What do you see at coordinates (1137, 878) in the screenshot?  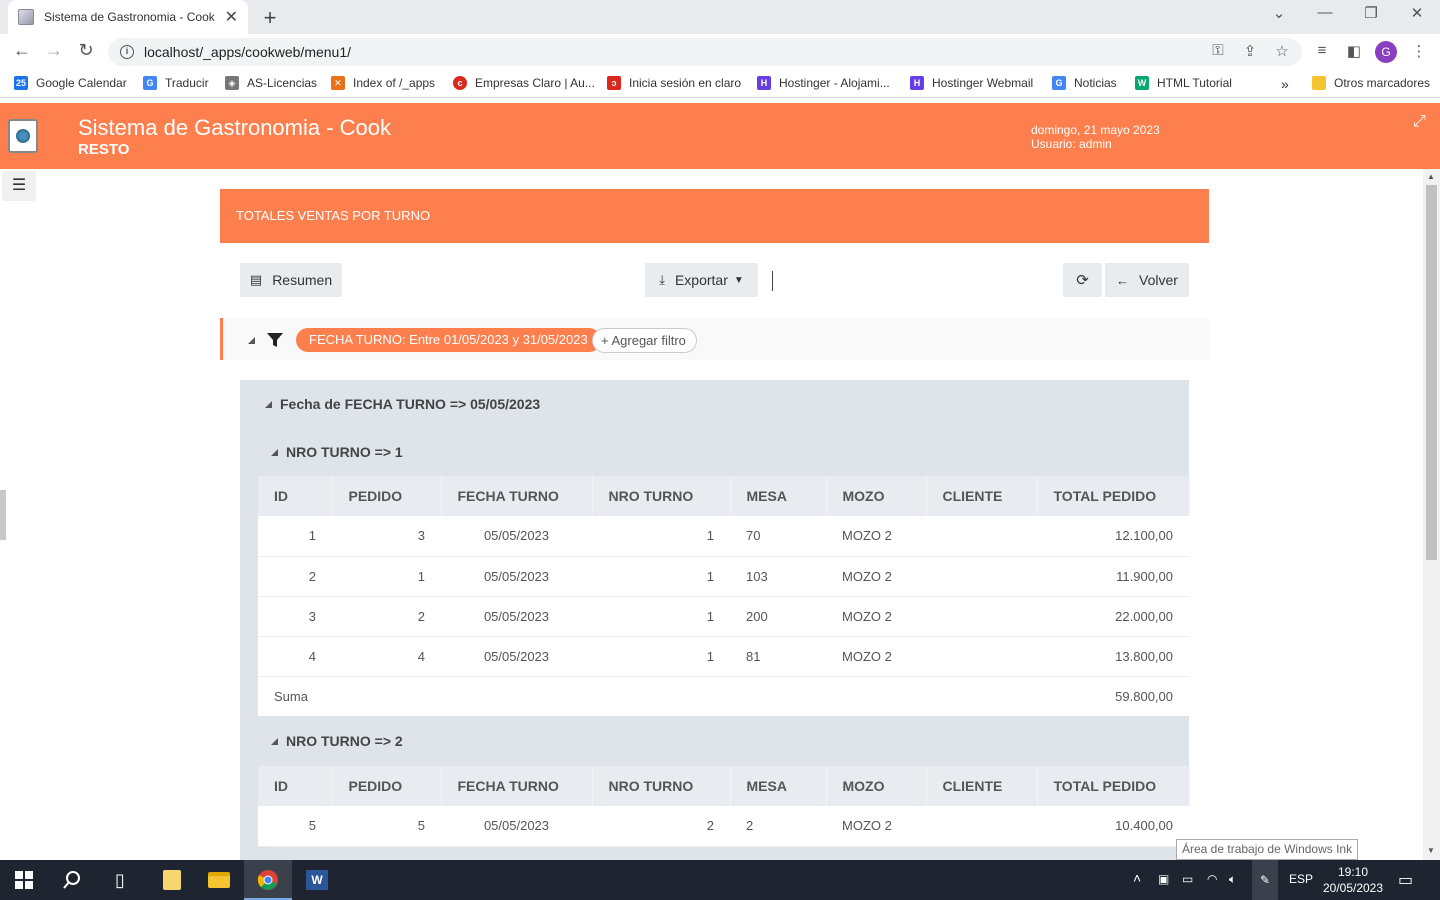 I see `tray-overflow-icon: ˄` at bounding box center [1137, 878].